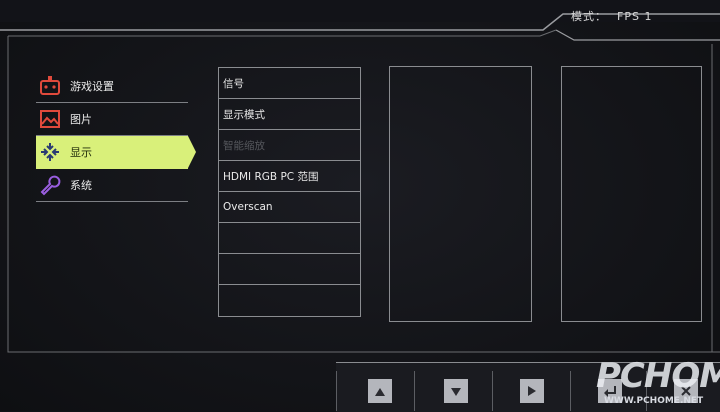 The width and height of the screenshot is (720, 412). I want to click on right-button, so click(532, 391).